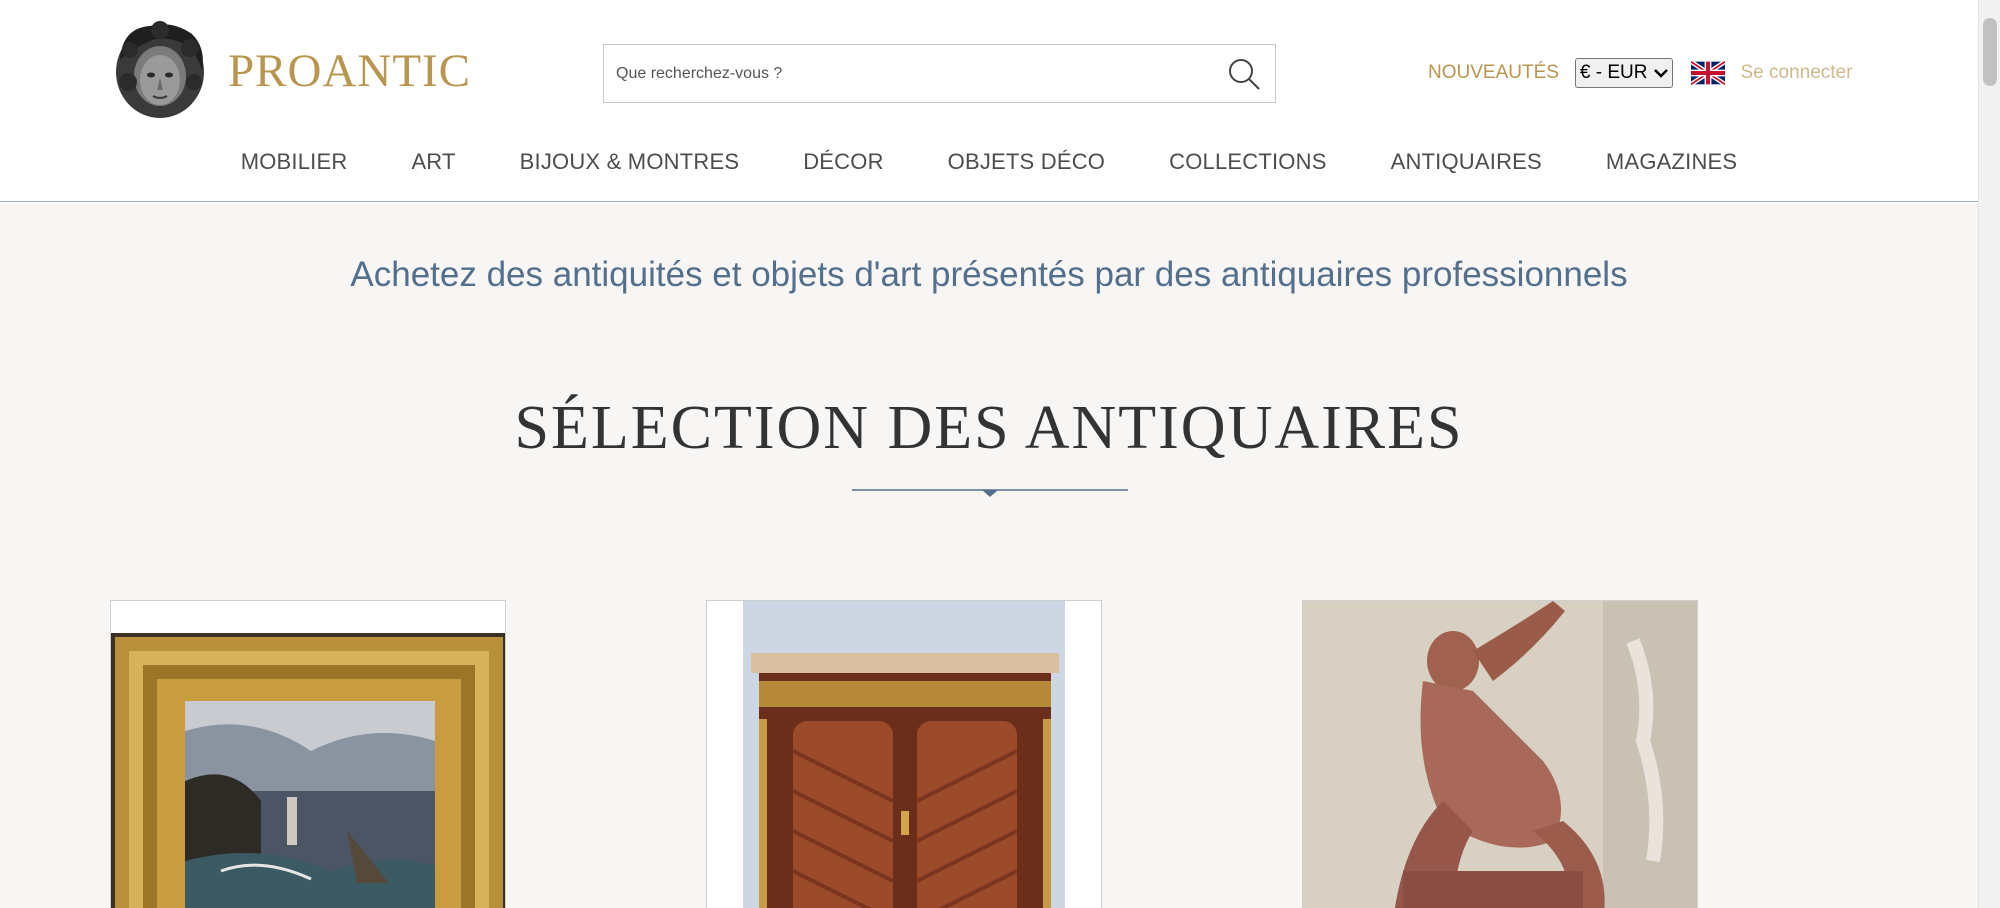 This screenshot has width=2000, height=908. Describe the element at coordinates (630, 162) in the screenshot. I see `nav-item-bijoux-montres: BIJOUX & MONTRES` at that location.